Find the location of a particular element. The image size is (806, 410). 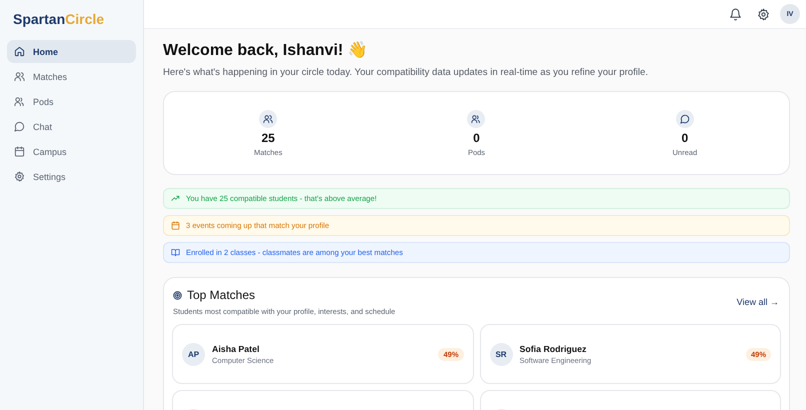

sidebar-item: Campus is located at coordinates (71, 151).